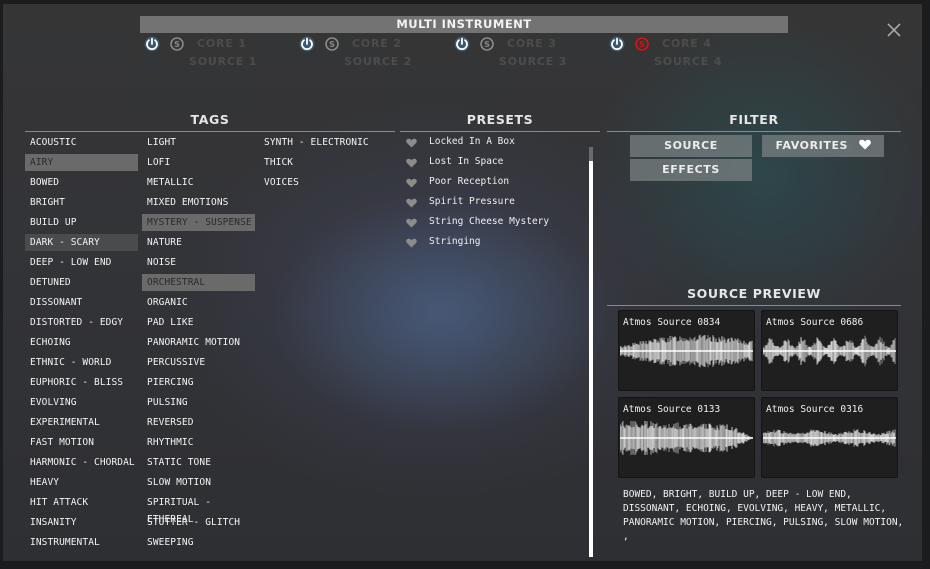 This screenshot has width=930, height=569. I want to click on source-preview-card: Atmos Source 0316, so click(829, 437).